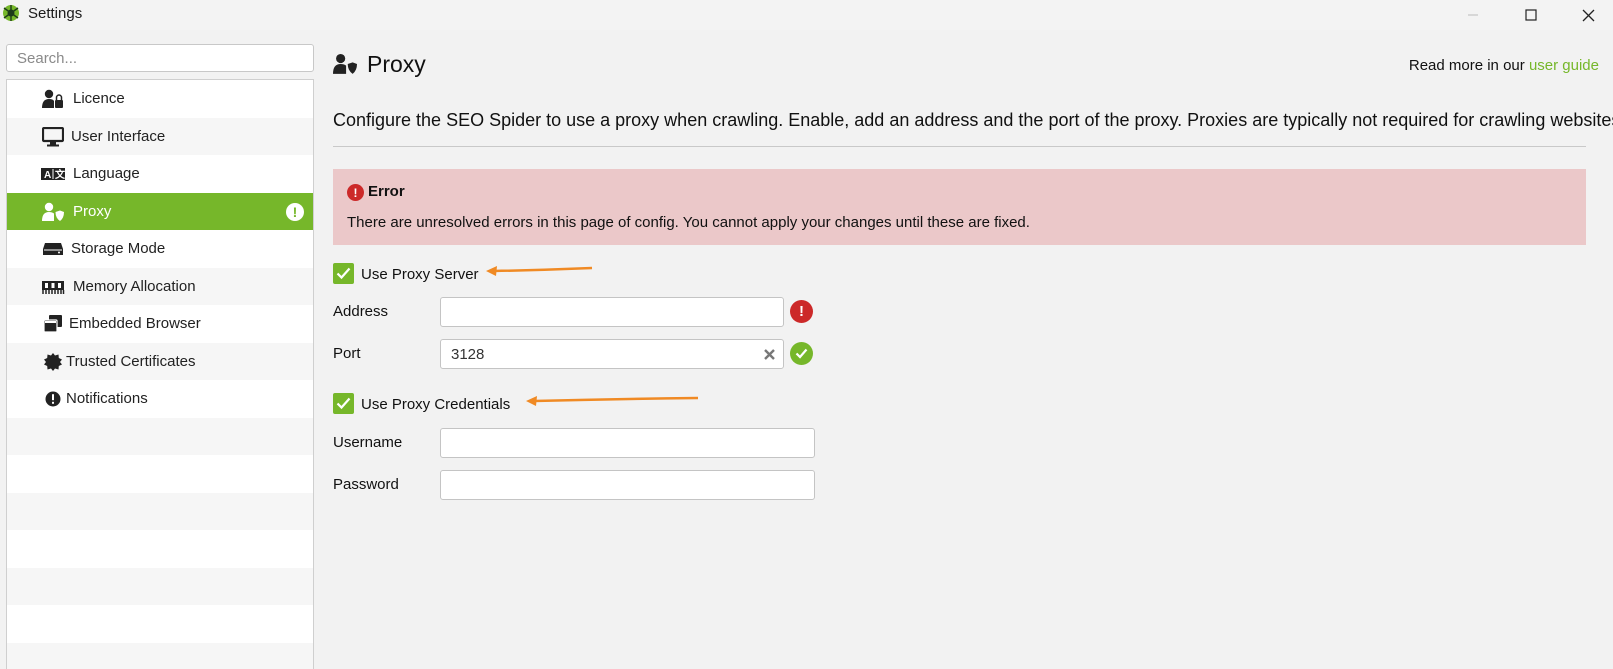 This screenshot has height=669, width=1613. Describe the element at coordinates (347, 353) in the screenshot. I see `port-label: Port` at that location.